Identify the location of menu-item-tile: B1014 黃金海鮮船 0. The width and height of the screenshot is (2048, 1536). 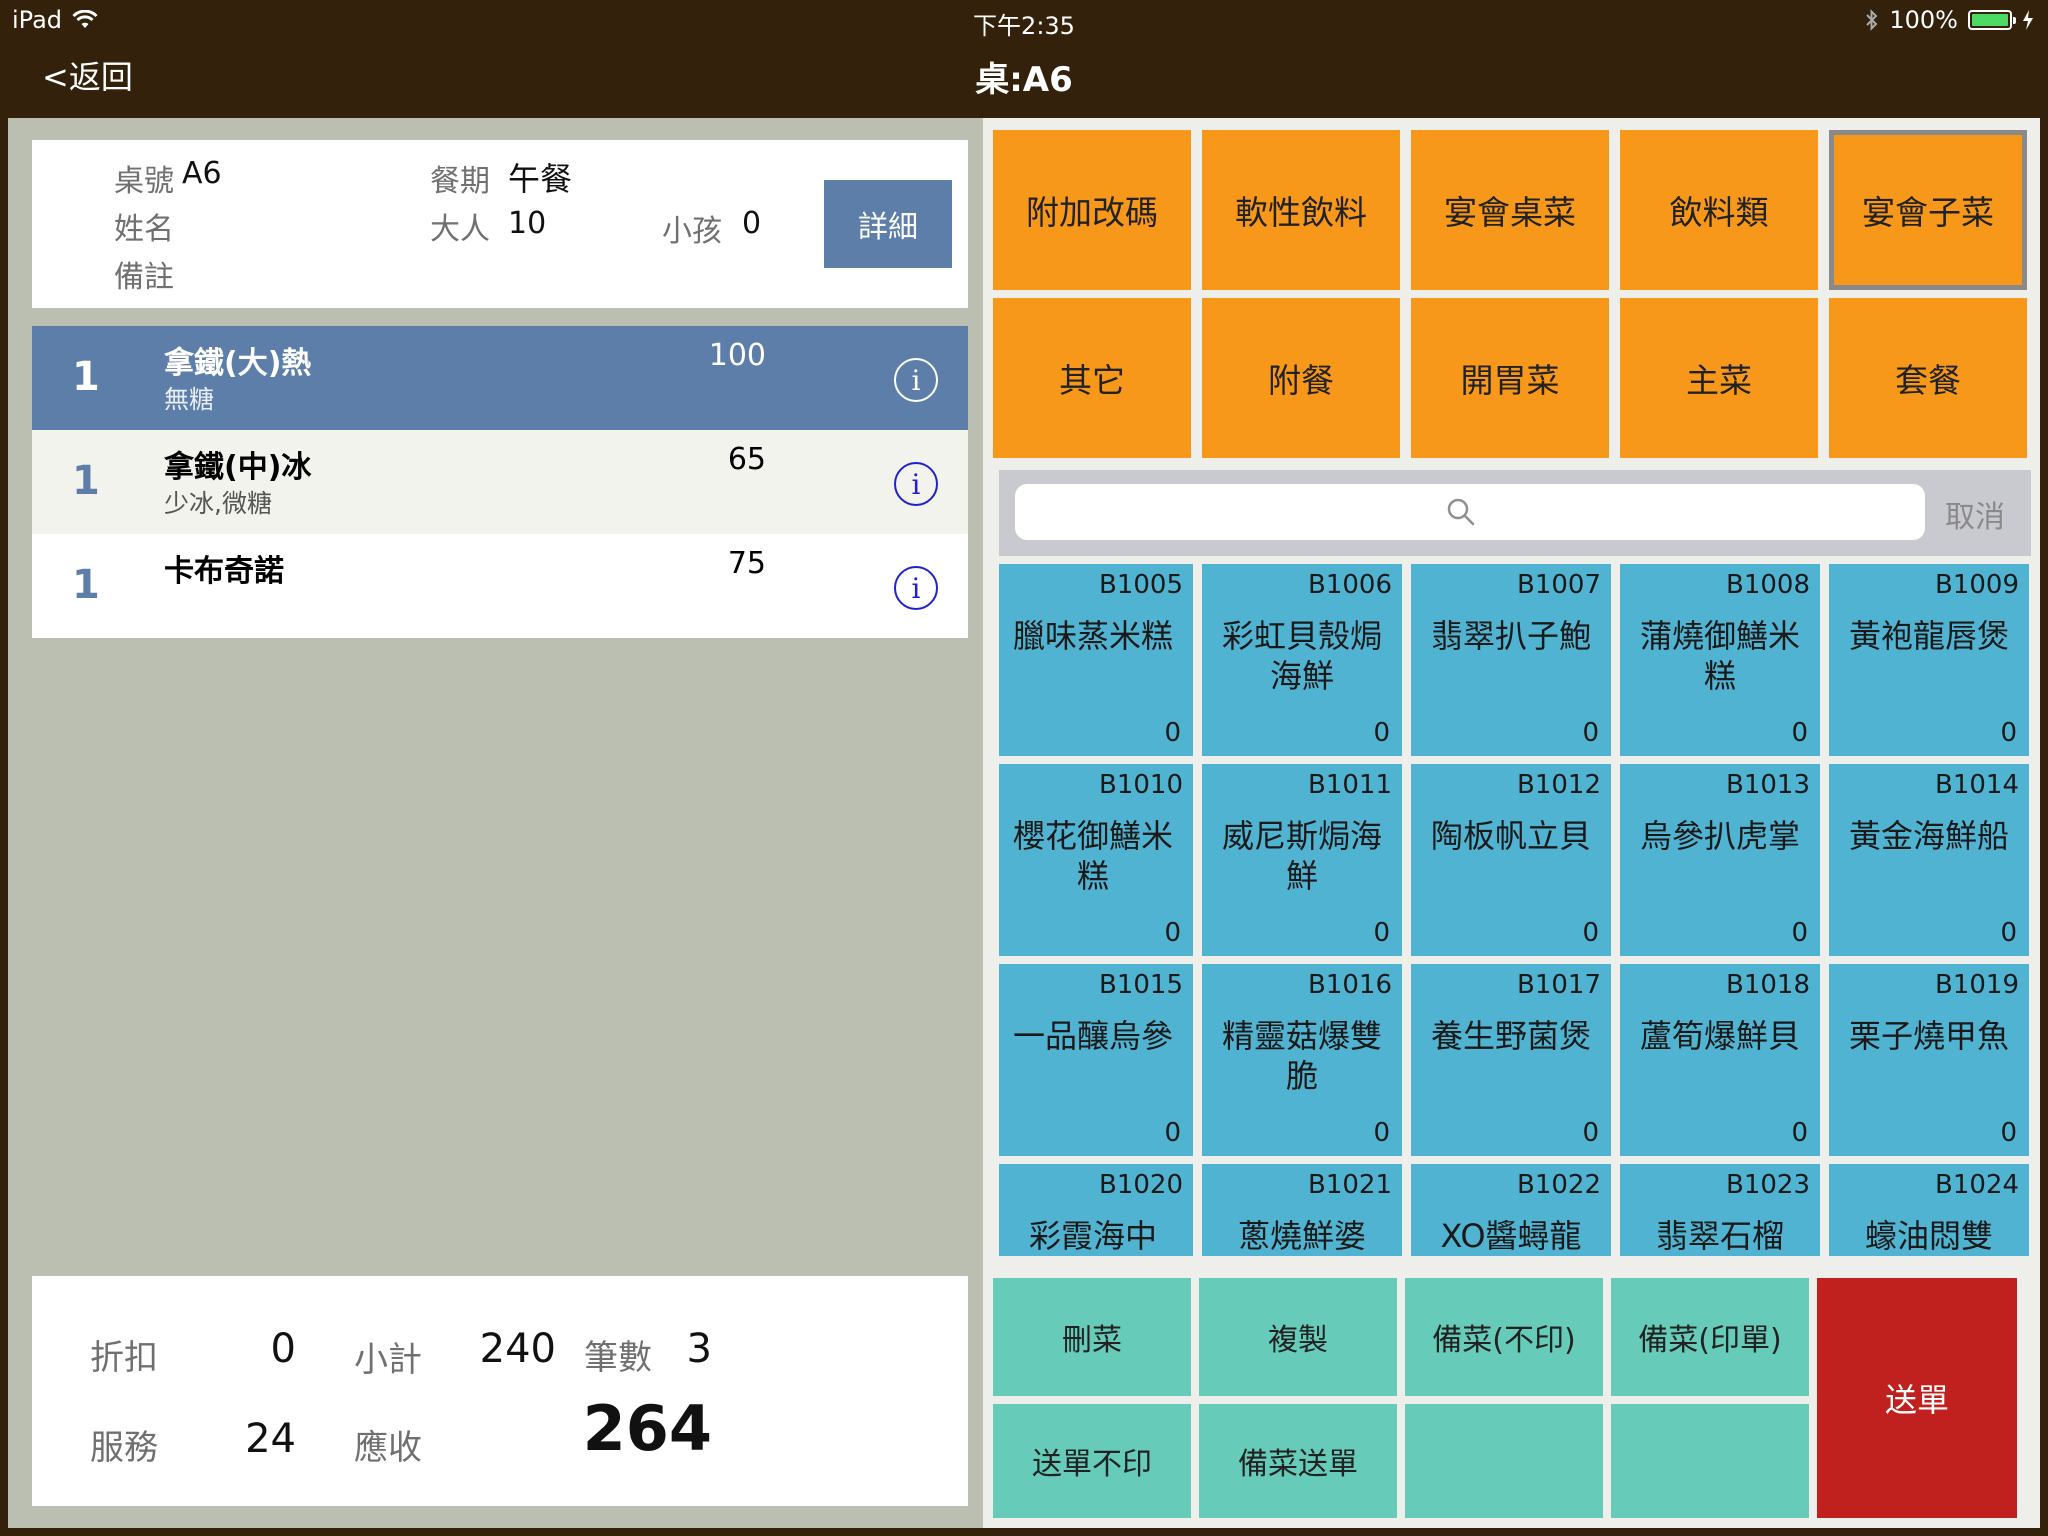
(1929, 860).